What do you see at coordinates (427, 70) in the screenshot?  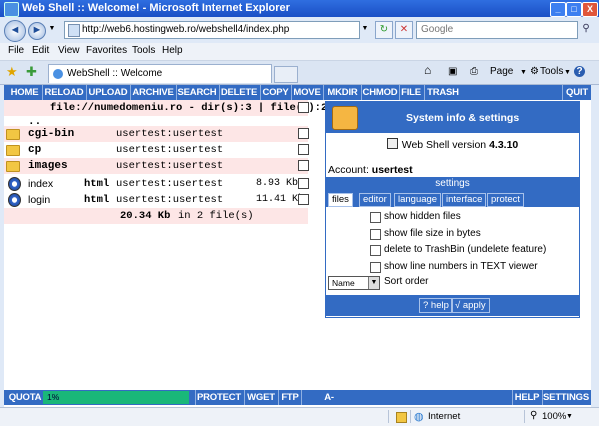 I see `home-icon: ⌂` at bounding box center [427, 70].